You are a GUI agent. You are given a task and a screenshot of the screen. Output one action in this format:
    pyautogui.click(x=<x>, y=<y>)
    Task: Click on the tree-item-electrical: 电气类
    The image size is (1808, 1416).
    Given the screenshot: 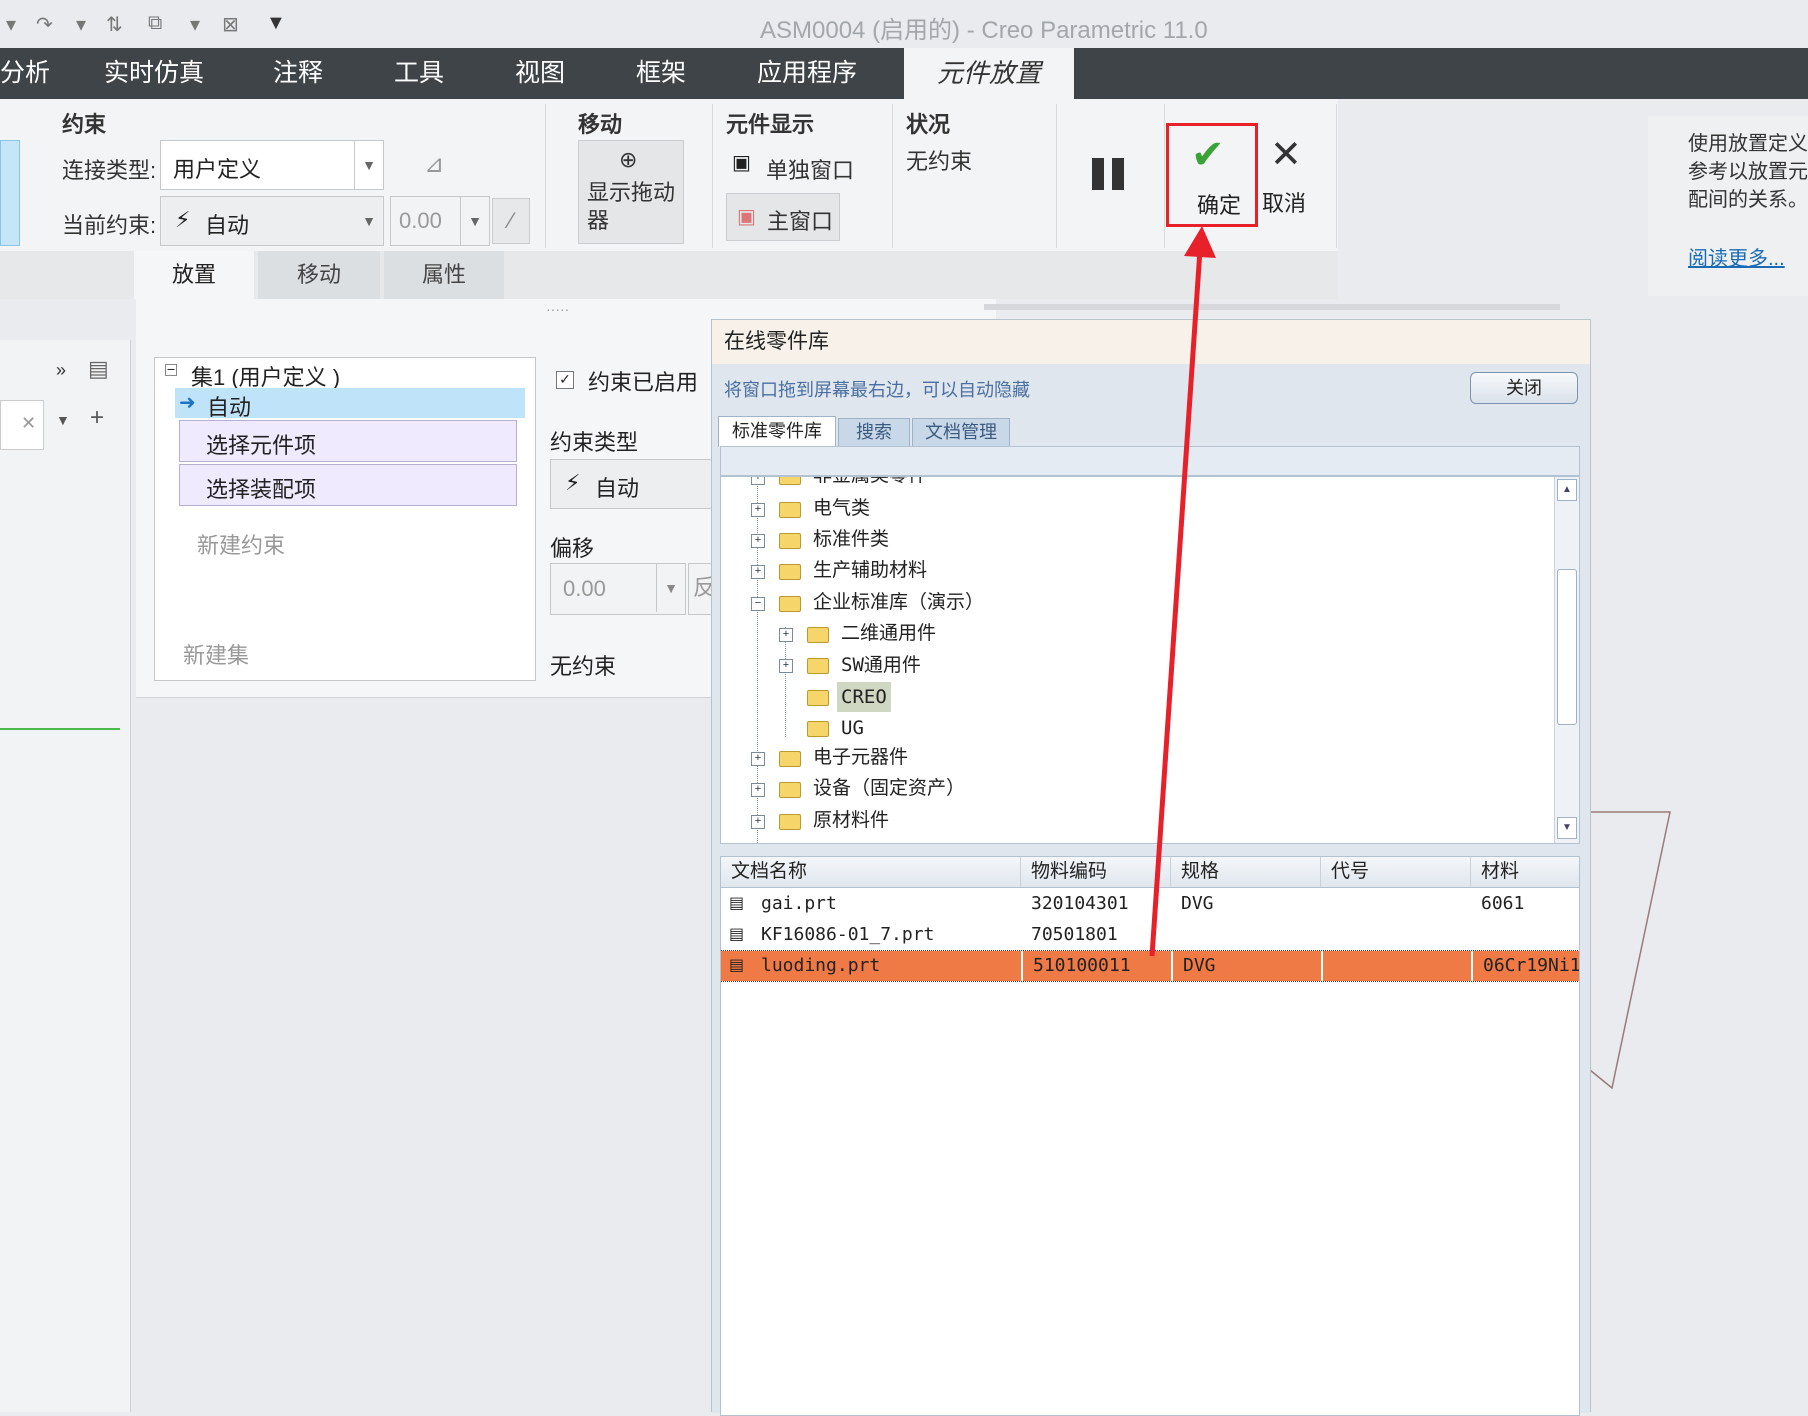 What is the action you would take?
    pyautogui.click(x=841, y=509)
    